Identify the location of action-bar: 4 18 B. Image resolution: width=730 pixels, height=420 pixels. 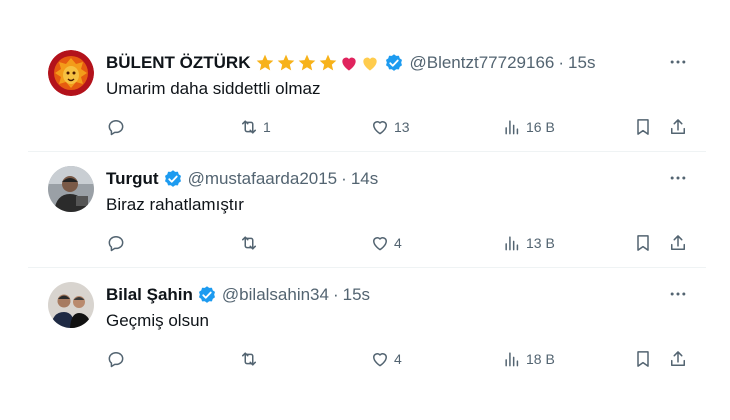
(400, 359).